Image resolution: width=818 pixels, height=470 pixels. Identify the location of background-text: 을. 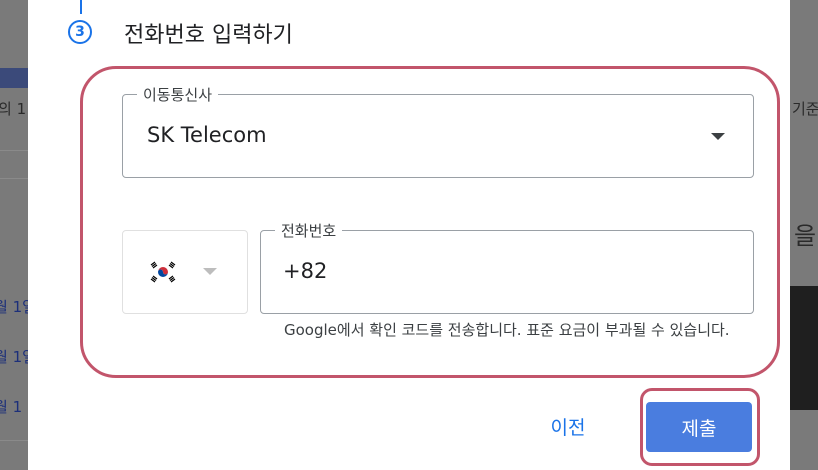
(805, 236).